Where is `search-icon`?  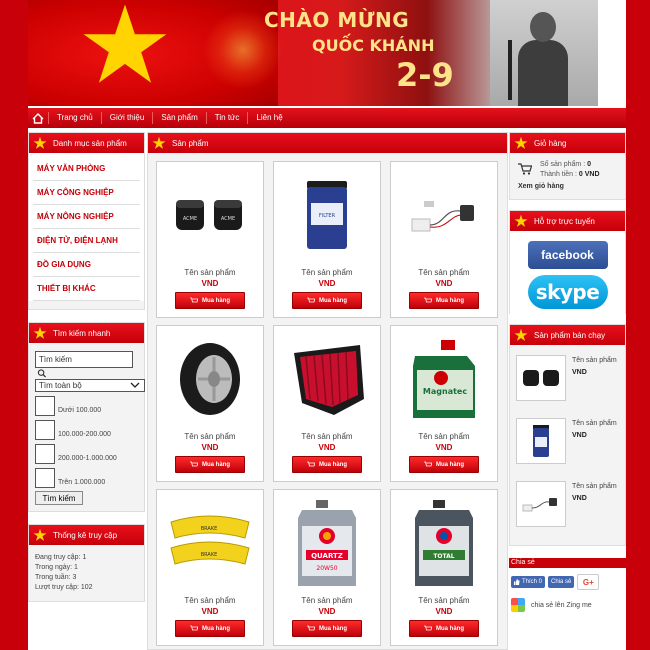 search-icon is located at coordinates (42, 373).